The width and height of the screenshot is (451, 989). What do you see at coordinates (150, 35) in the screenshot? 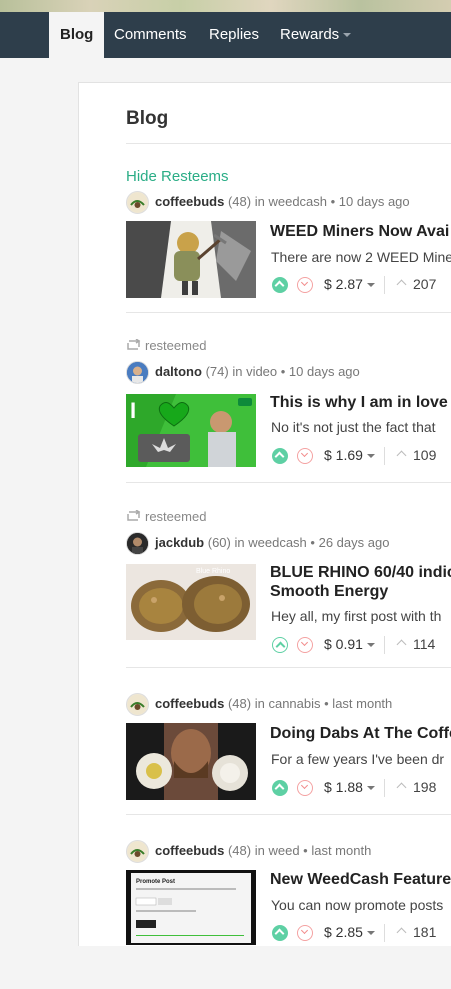
I see `tab-comments: Comments` at bounding box center [150, 35].